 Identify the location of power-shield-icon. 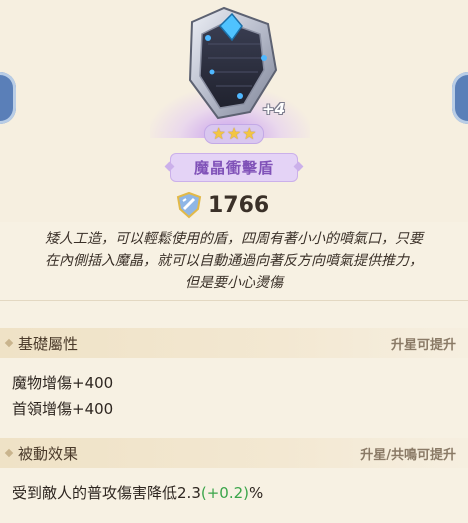
(189, 205).